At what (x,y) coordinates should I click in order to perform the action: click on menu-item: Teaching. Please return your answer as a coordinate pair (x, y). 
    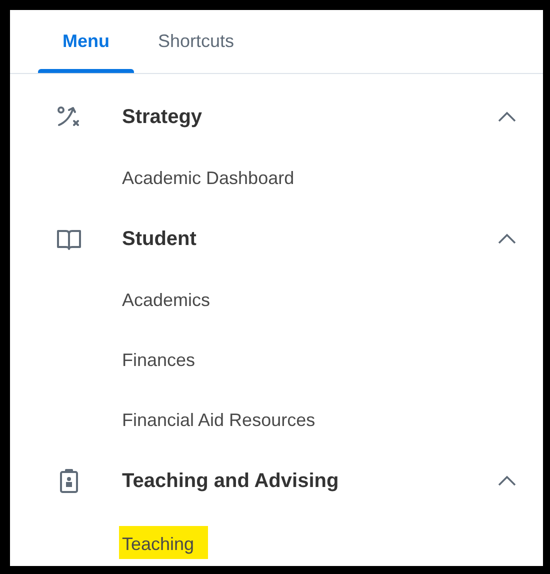
    Looking at the image, I should click on (163, 542).